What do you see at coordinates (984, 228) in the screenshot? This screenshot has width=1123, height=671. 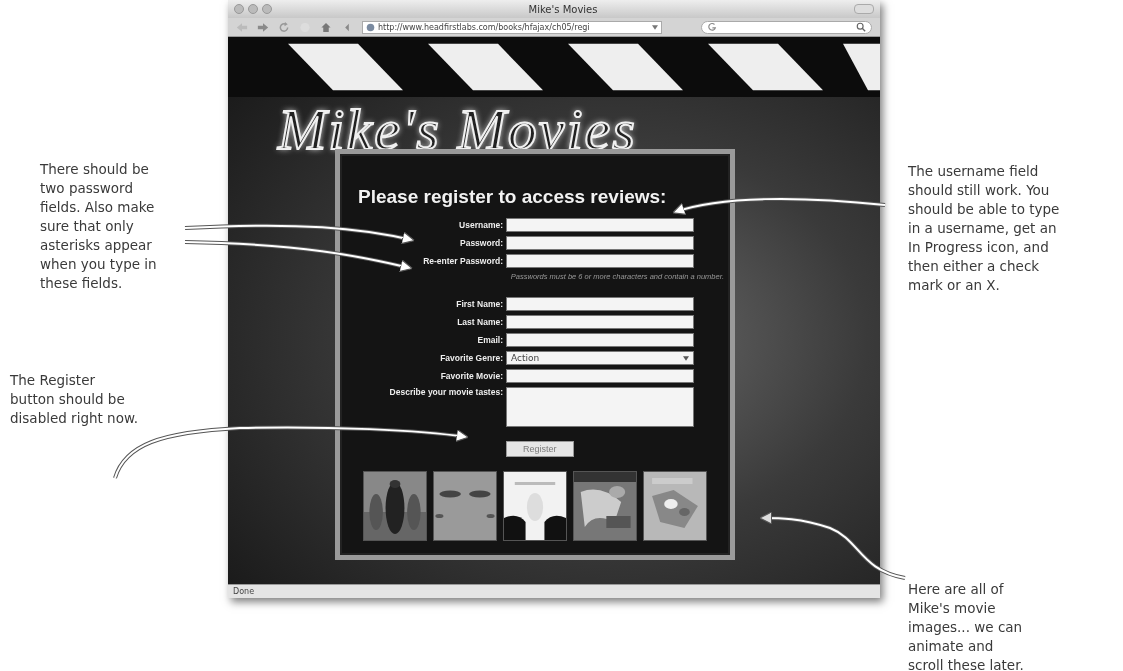 I see `annotation-text: The username field should still work. You should be able to type in a username, get an In Progress icon, and then either a check mark or an X.` at bounding box center [984, 228].